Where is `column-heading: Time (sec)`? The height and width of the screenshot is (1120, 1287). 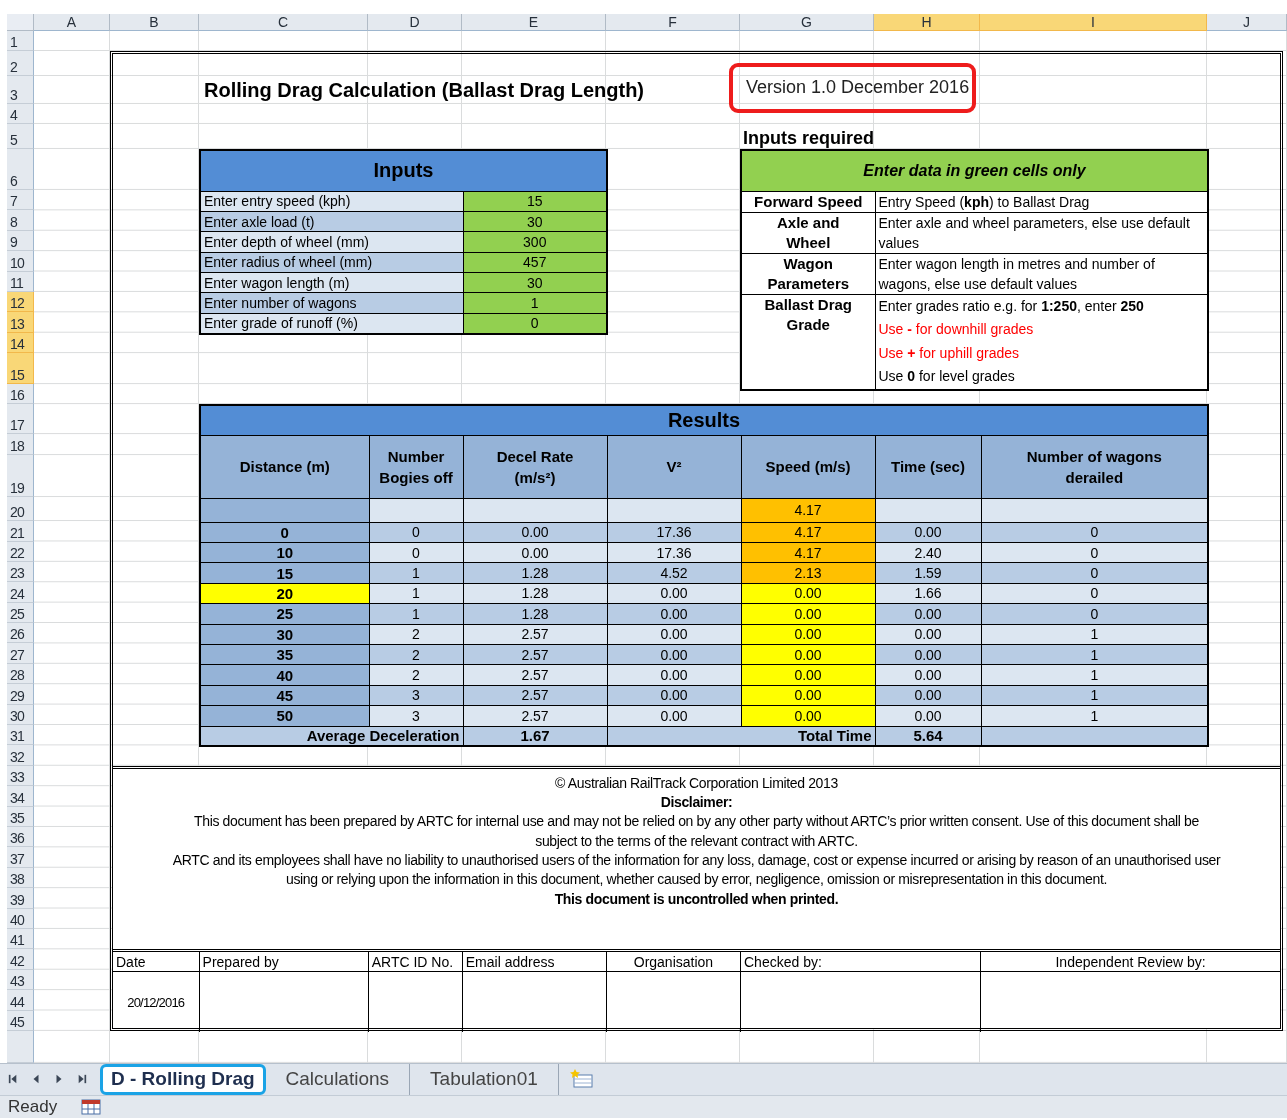
column-heading: Time (sec) is located at coordinates (928, 467).